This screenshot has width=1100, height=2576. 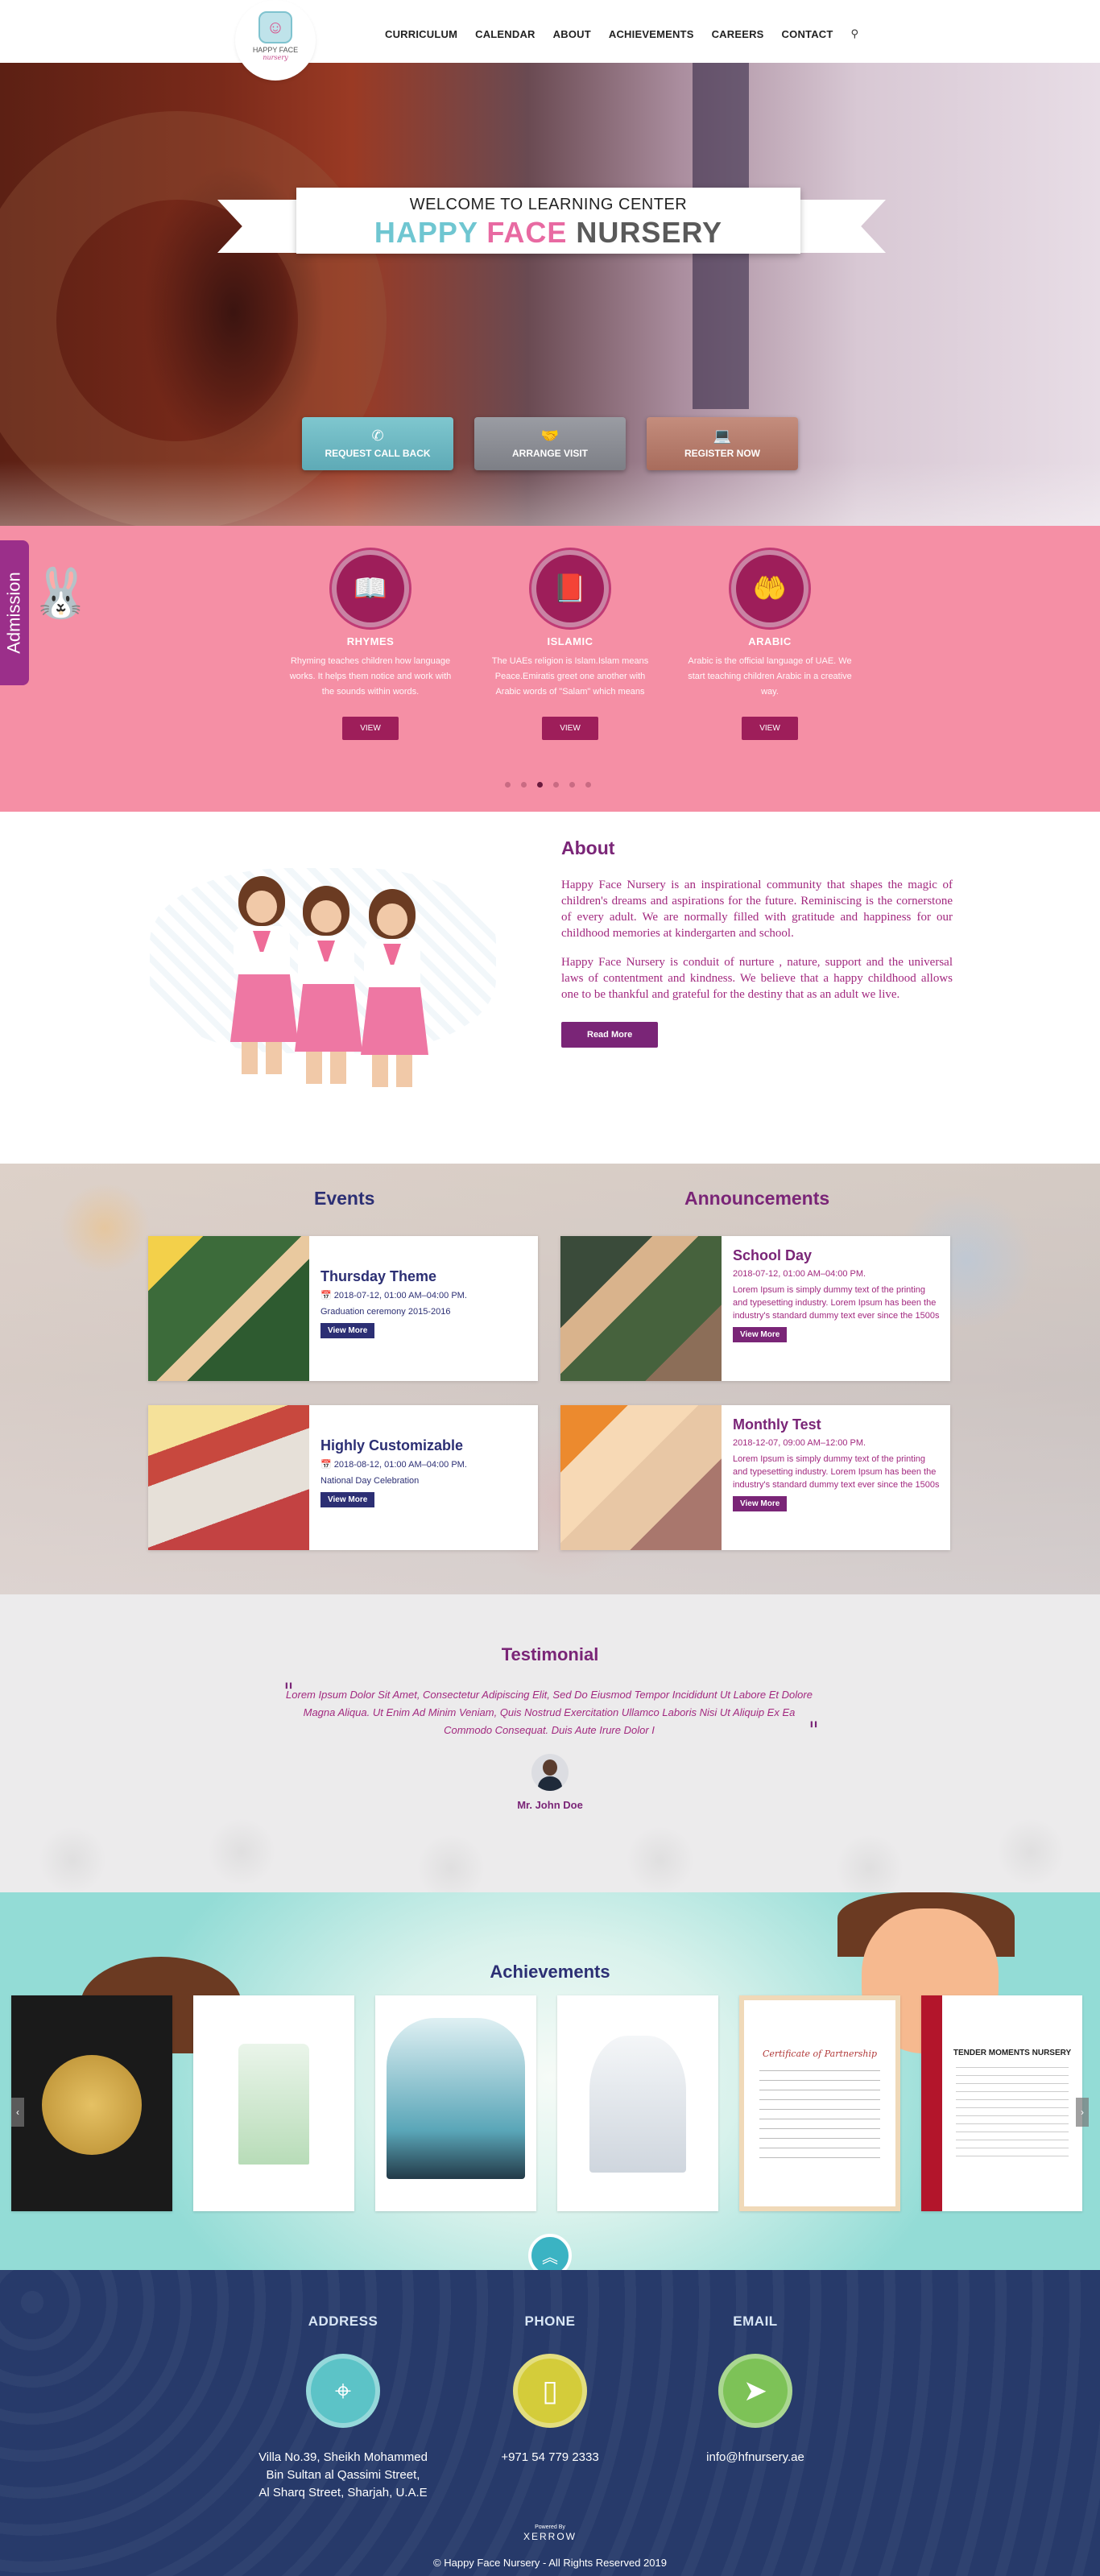 What do you see at coordinates (572, 34) in the screenshot?
I see `nav-about: ABOUT` at bounding box center [572, 34].